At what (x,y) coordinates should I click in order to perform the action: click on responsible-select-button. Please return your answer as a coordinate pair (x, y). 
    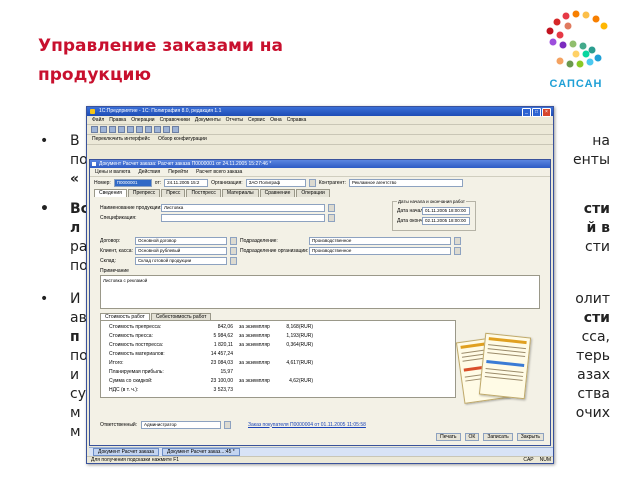
    Looking at the image, I should click on (227, 424).